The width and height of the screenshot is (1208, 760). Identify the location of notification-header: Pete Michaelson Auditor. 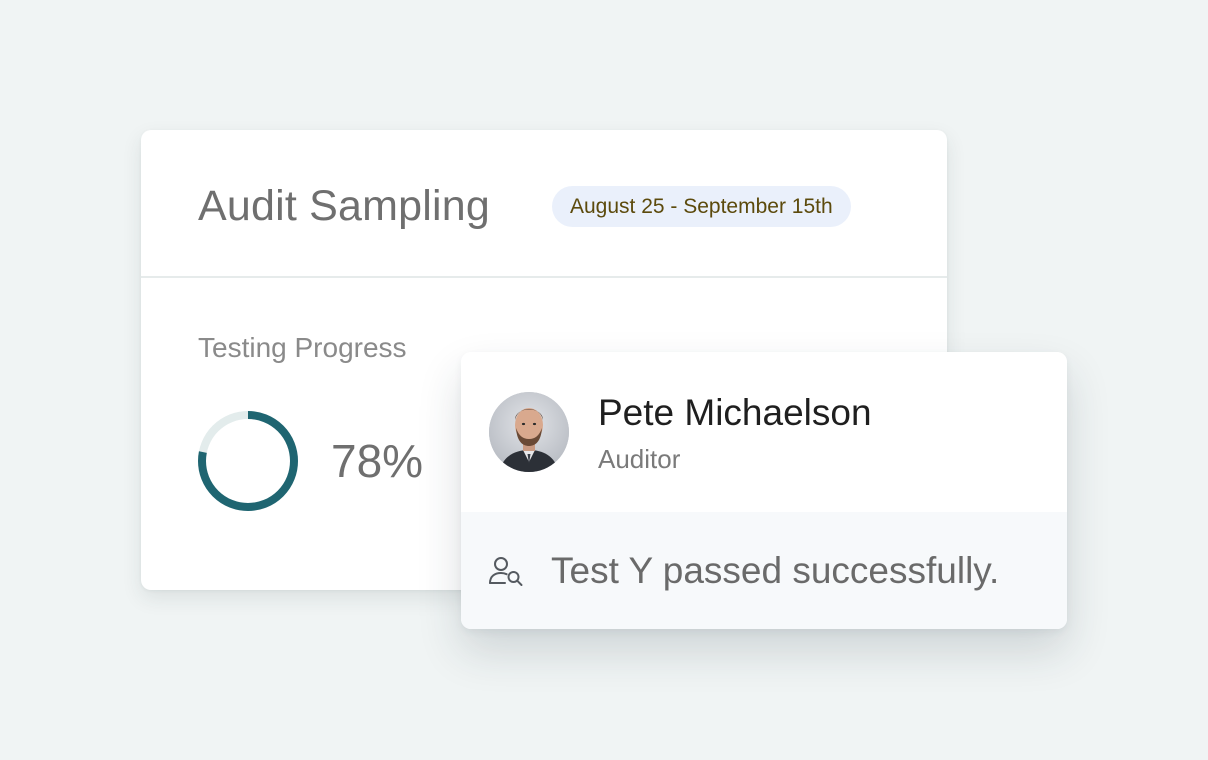
(764, 432).